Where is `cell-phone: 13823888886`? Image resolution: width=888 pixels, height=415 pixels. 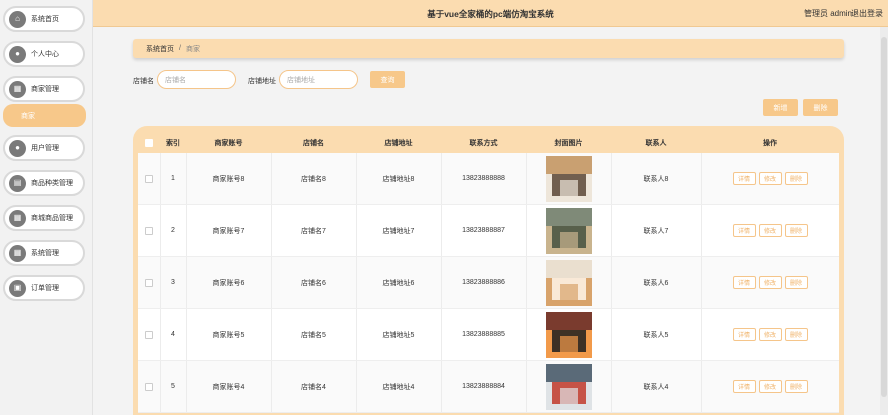 cell-phone: 13823888886 is located at coordinates (483, 282).